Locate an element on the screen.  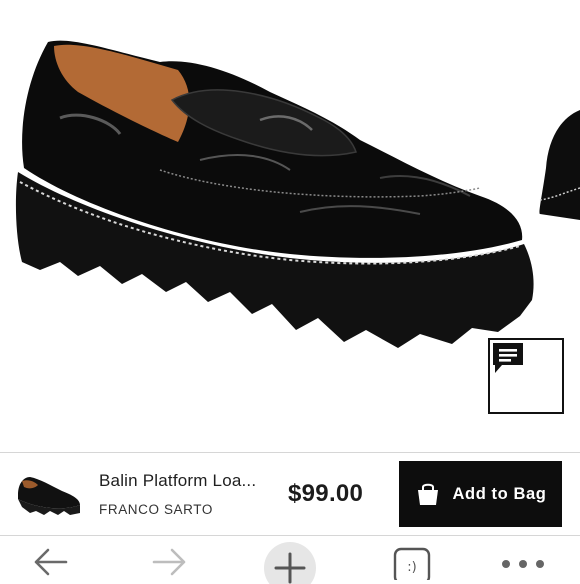
add-to-bag-button: Add to Bag is located at coordinates (480, 494).